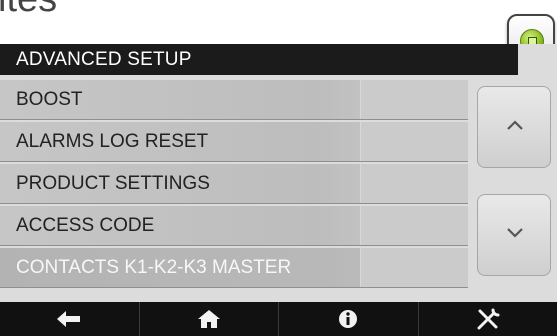  Describe the element at coordinates (154, 267) in the screenshot. I see `menu-item-label: CONTACTS K1-K2-K3 MASTER` at that location.